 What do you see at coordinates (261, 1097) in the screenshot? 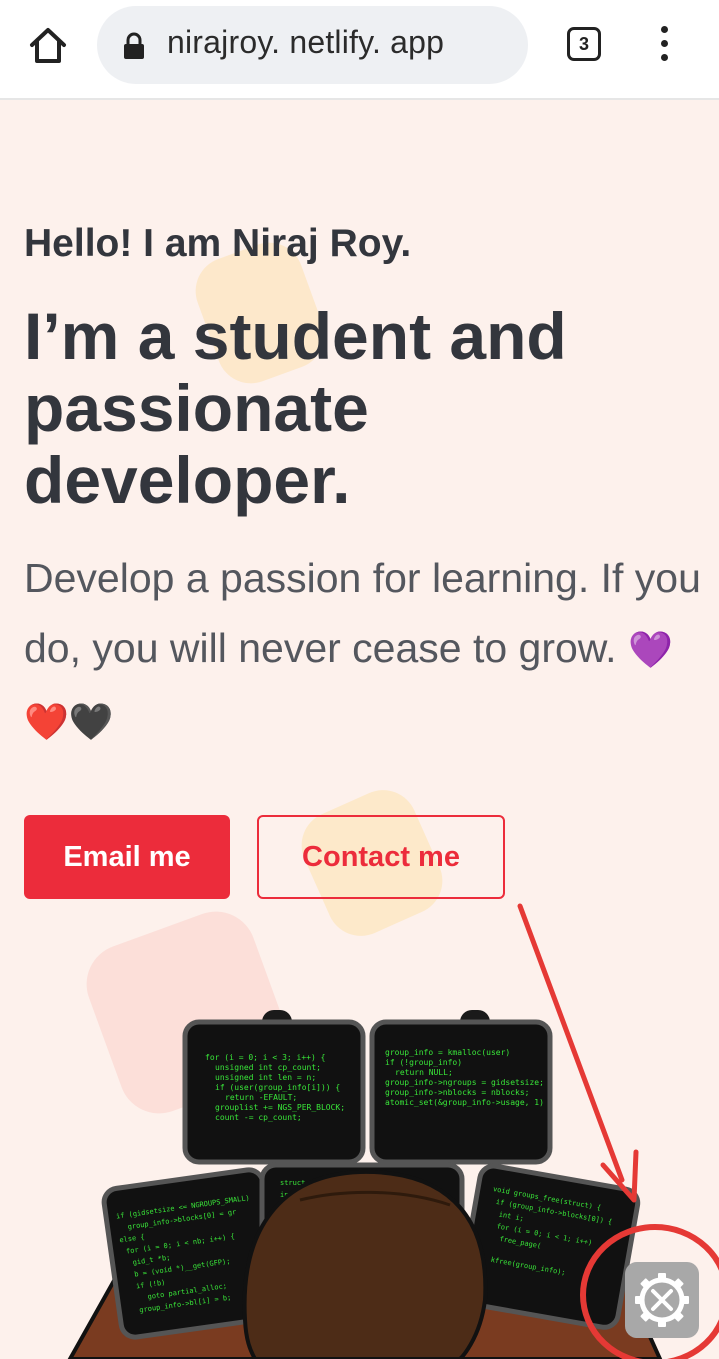
I see `svg-text: return -EFAULT;` at bounding box center [261, 1097].